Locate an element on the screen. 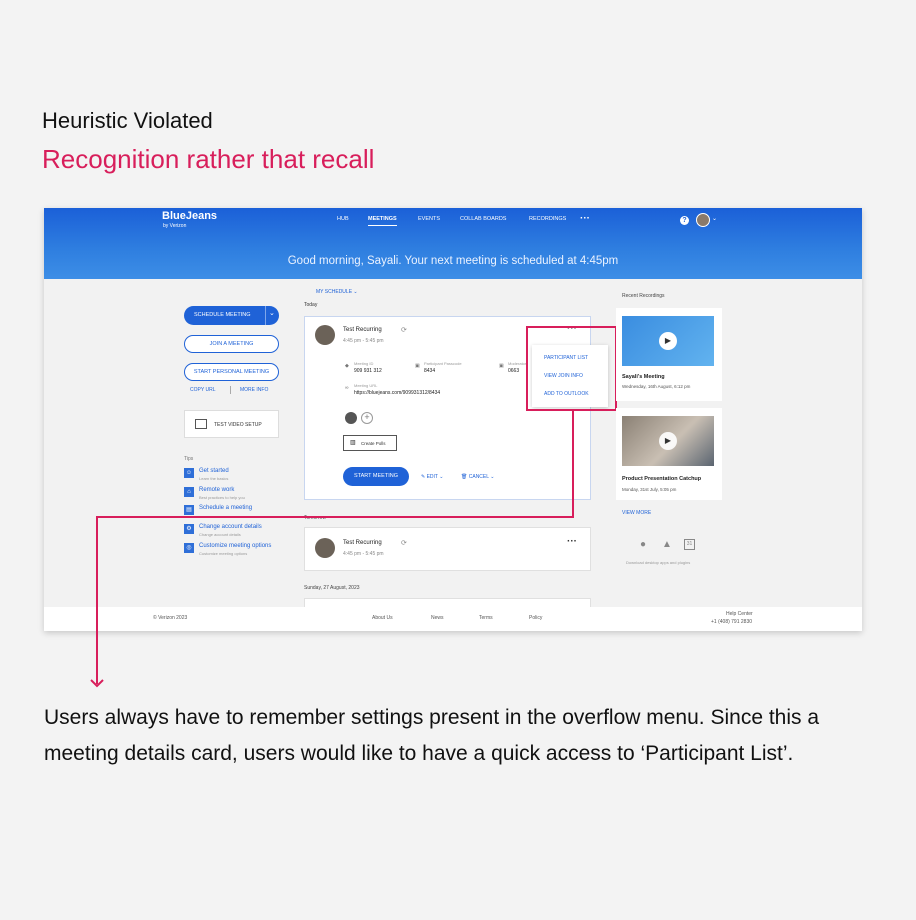 Image resolution: width=916 pixels, height=920 pixels. join-meeting-button: JOIN A MEETING is located at coordinates (231, 344).